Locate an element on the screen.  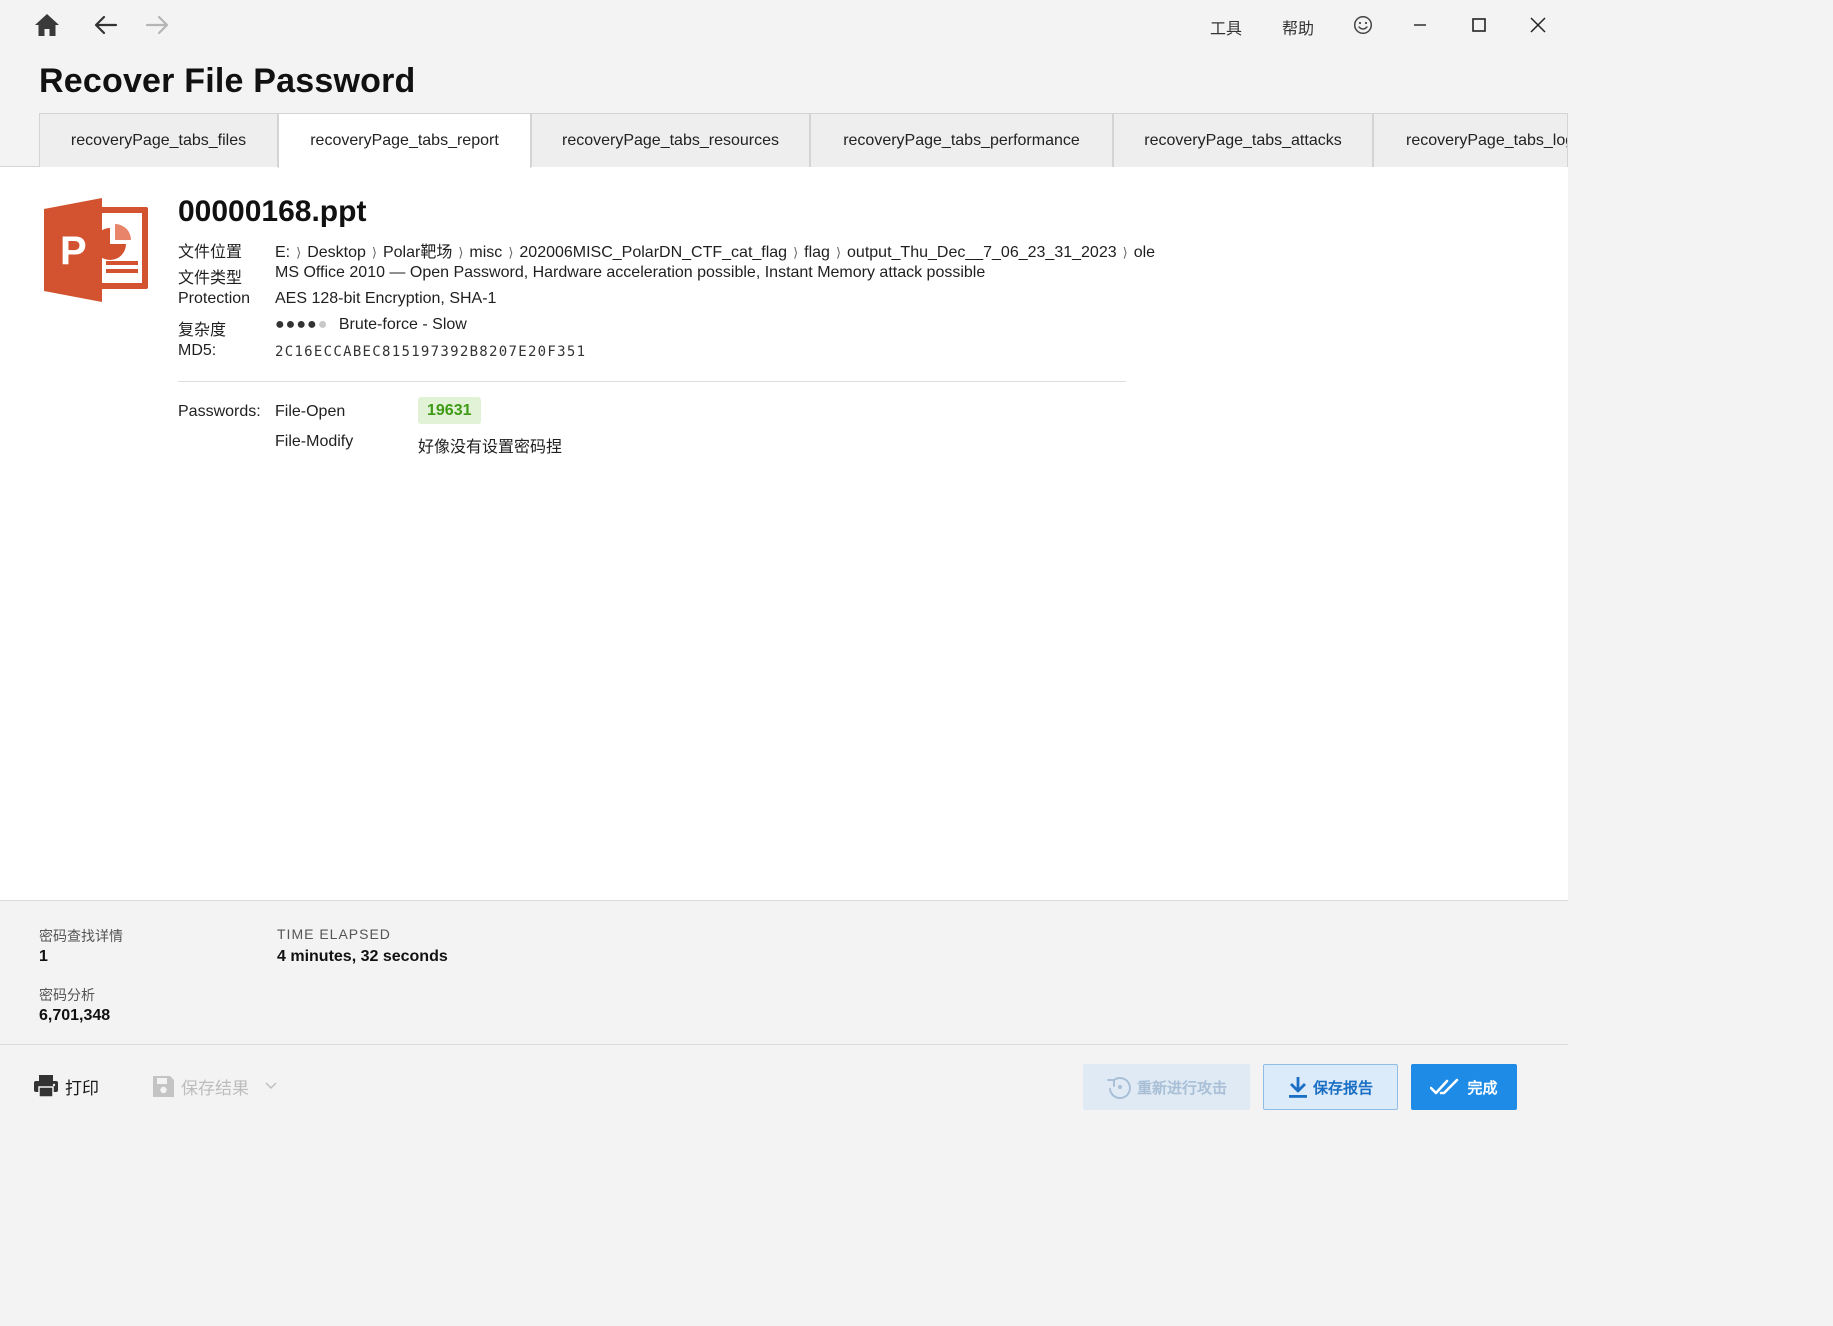
passwords-label: Passwords: is located at coordinates (219, 411).